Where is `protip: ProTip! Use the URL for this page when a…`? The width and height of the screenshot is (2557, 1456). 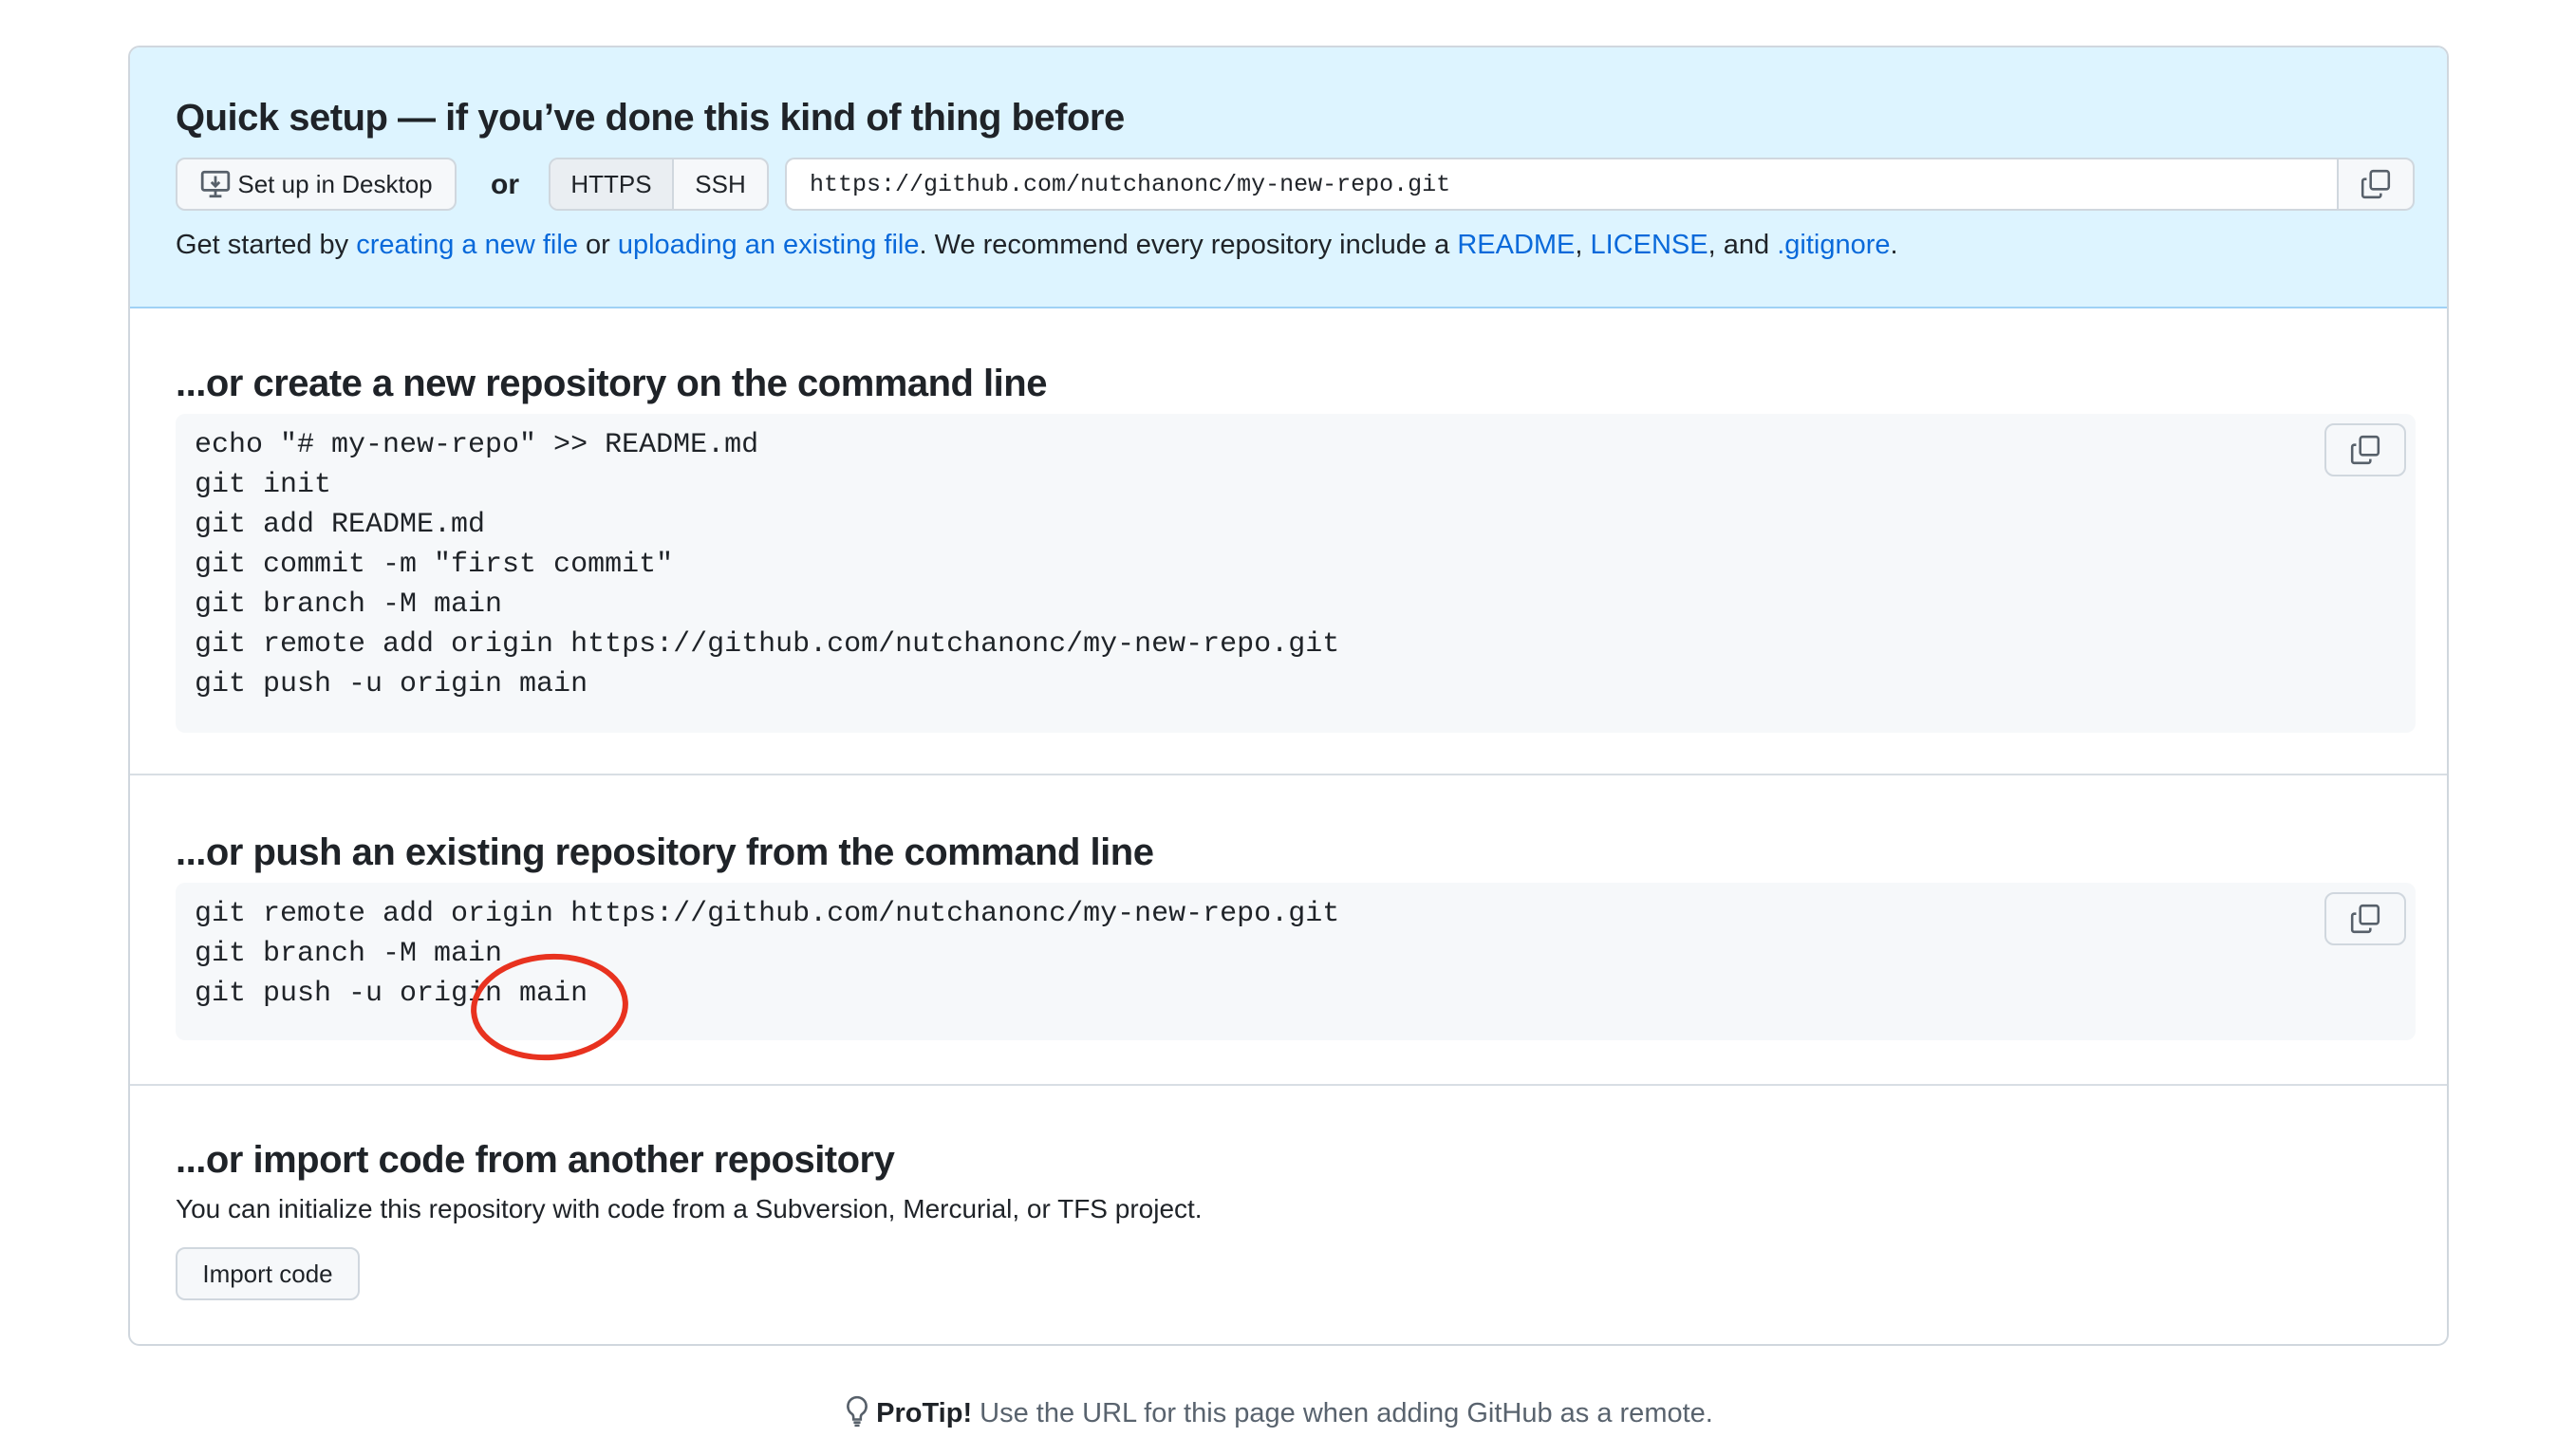 protip: ProTip! Use the URL for this page when a… is located at coordinates (1278, 1415).